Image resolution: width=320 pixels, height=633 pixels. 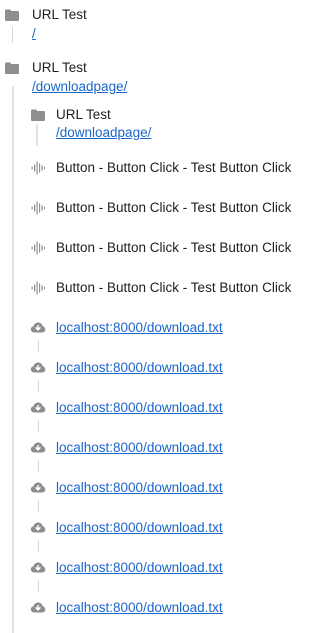 What do you see at coordinates (79, 87) in the screenshot?
I see `root-node-url-link: /downloadpage/` at bounding box center [79, 87].